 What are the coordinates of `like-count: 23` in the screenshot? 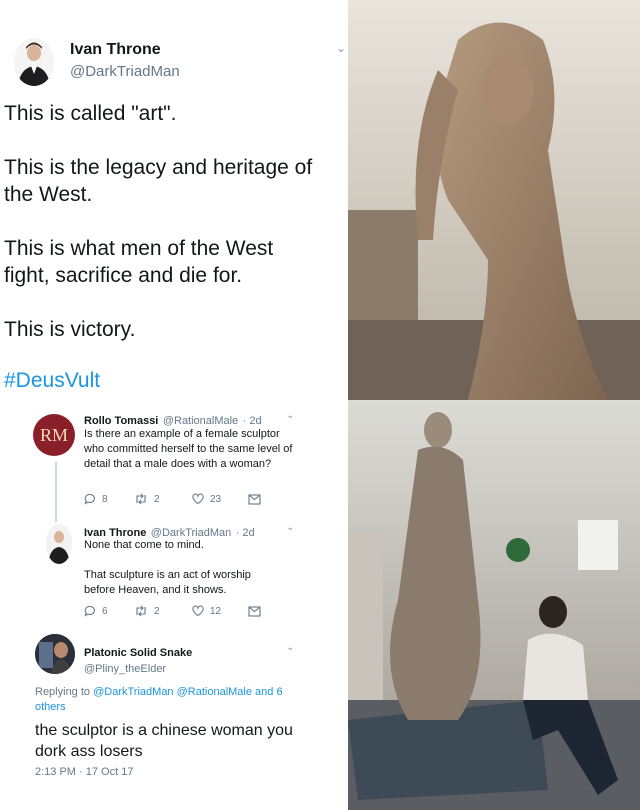 It's located at (216, 499).